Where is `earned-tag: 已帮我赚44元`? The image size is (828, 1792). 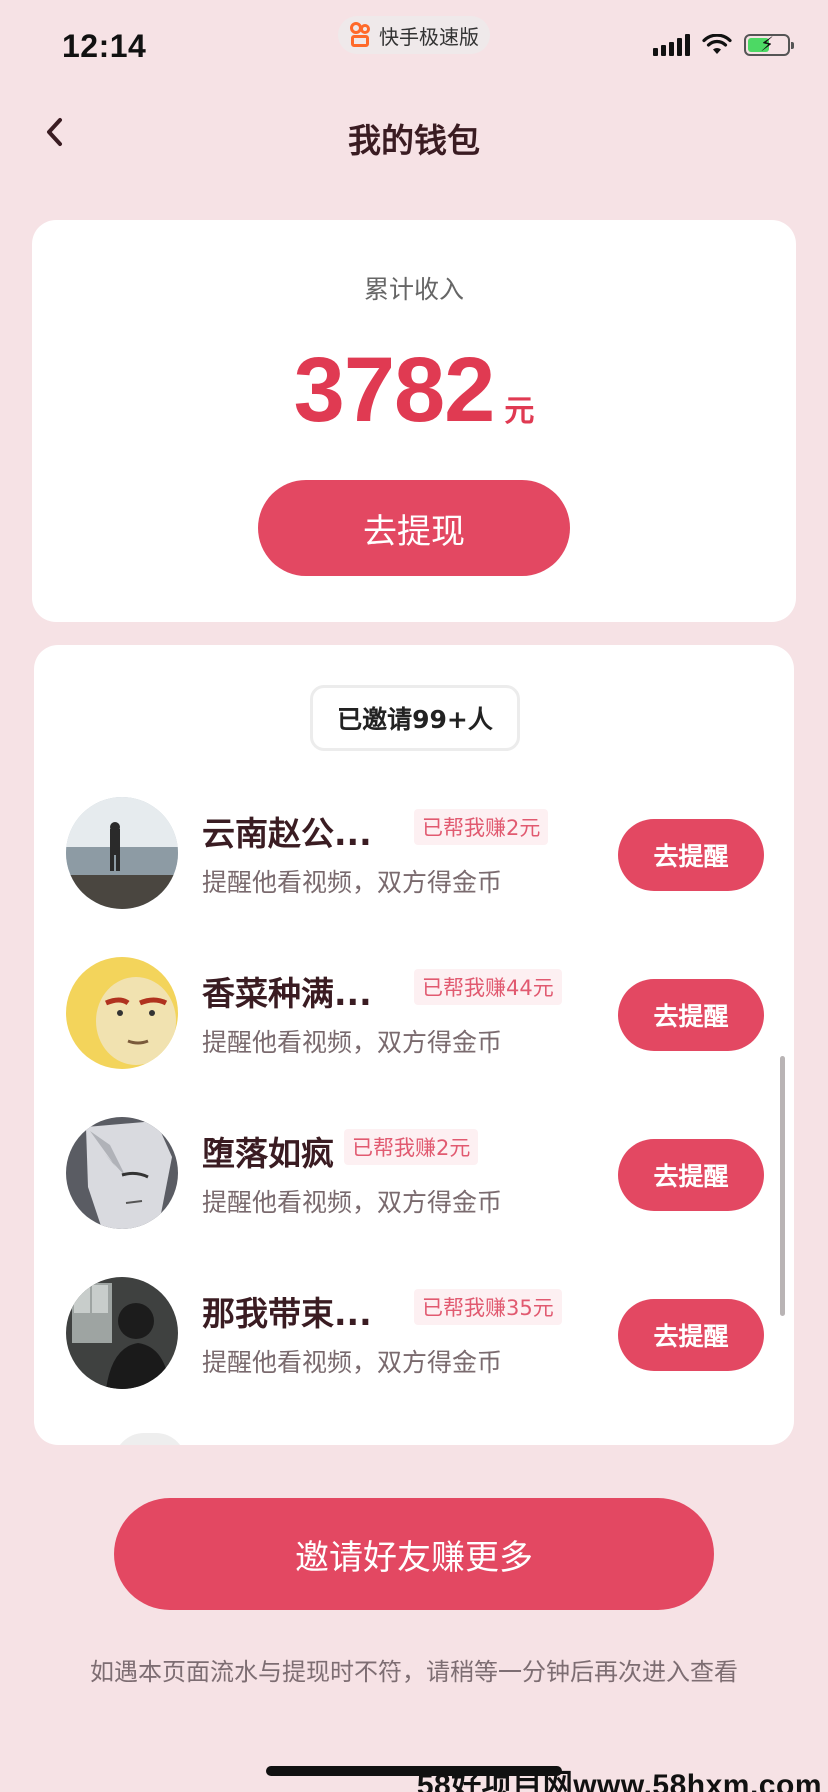
earned-tag: 已帮我赚44元 is located at coordinates (488, 987).